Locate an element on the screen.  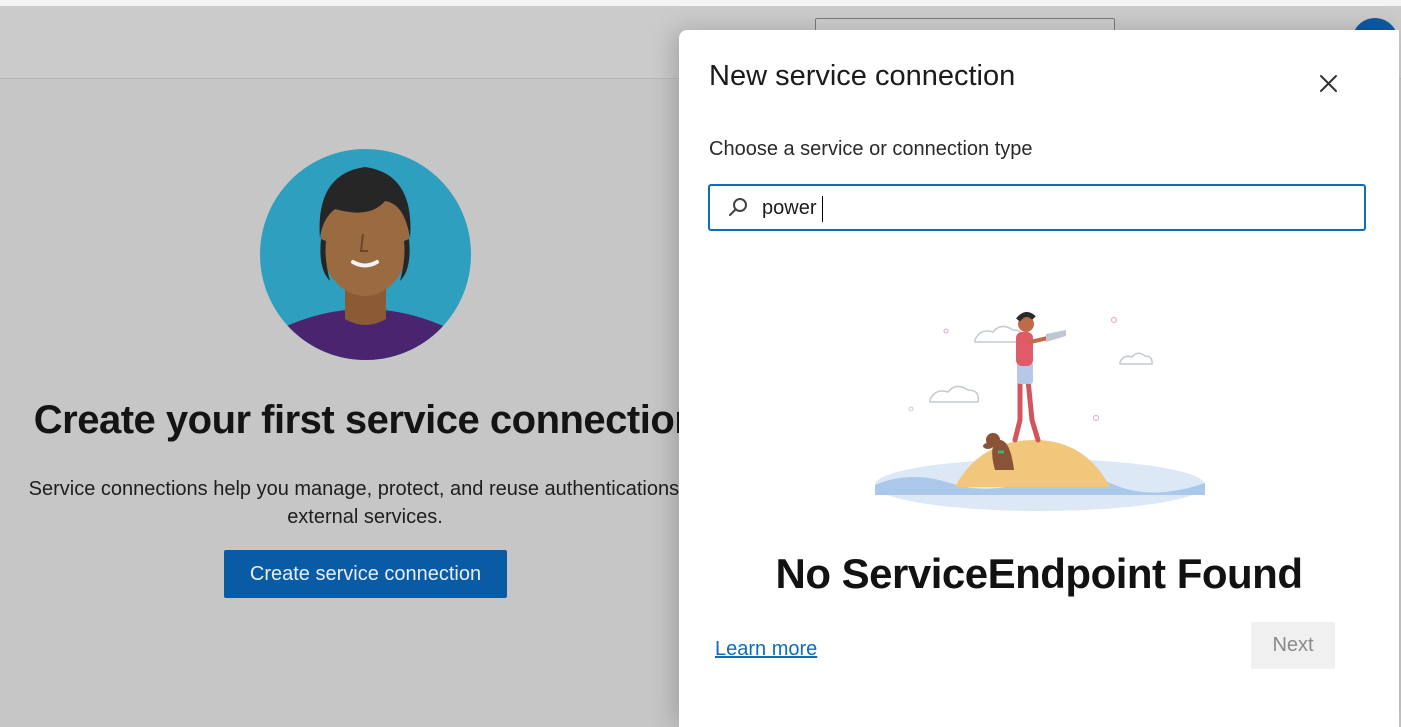
empty-state-title: No ServiceEndpoint Found is located at coordinates (1039, 573).